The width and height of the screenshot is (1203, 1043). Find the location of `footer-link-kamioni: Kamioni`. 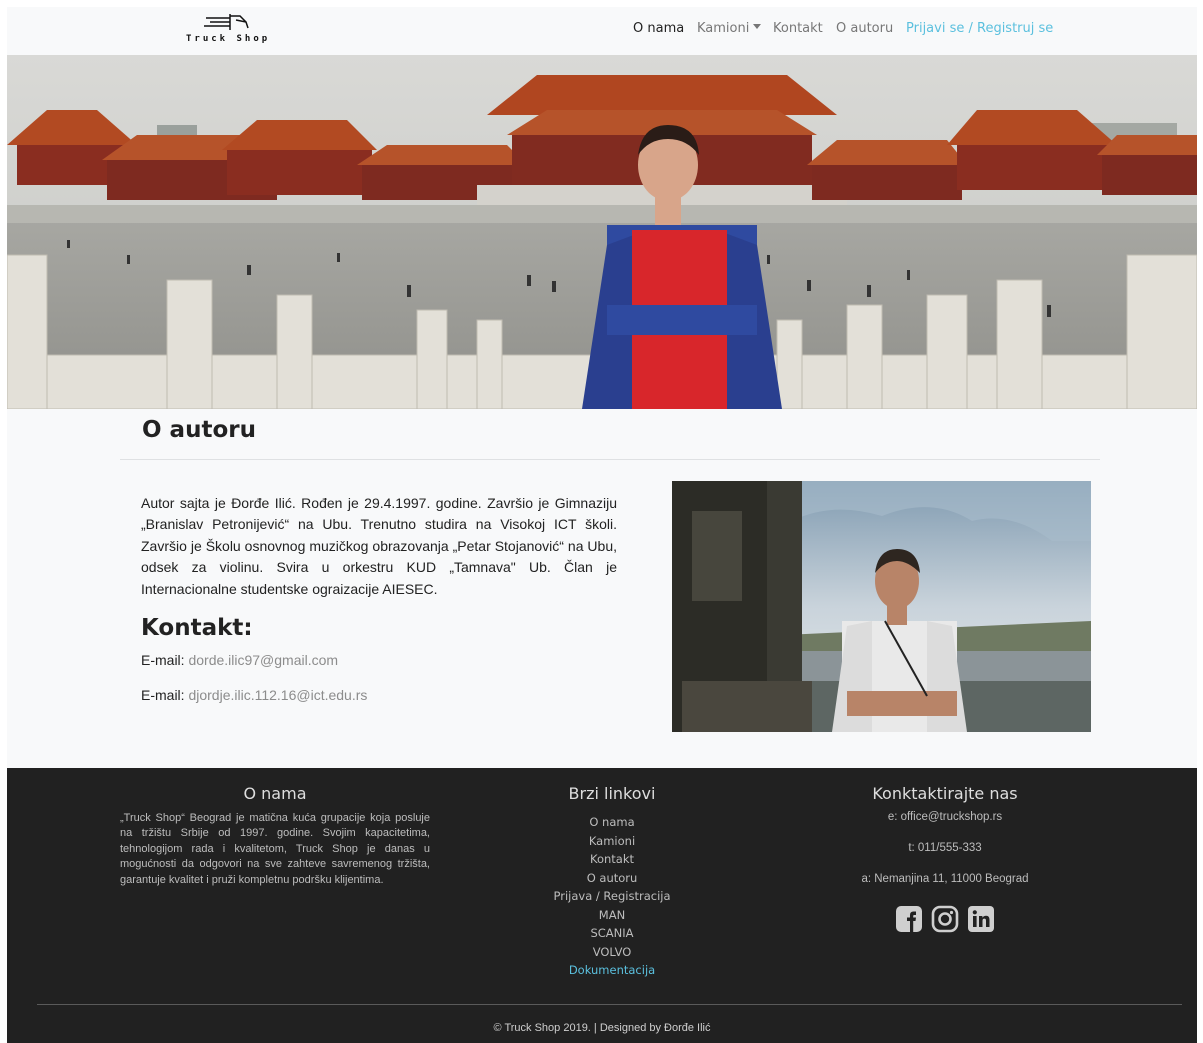

footer-link-kamioni: Kamioni is located at coordinates (612, 841).